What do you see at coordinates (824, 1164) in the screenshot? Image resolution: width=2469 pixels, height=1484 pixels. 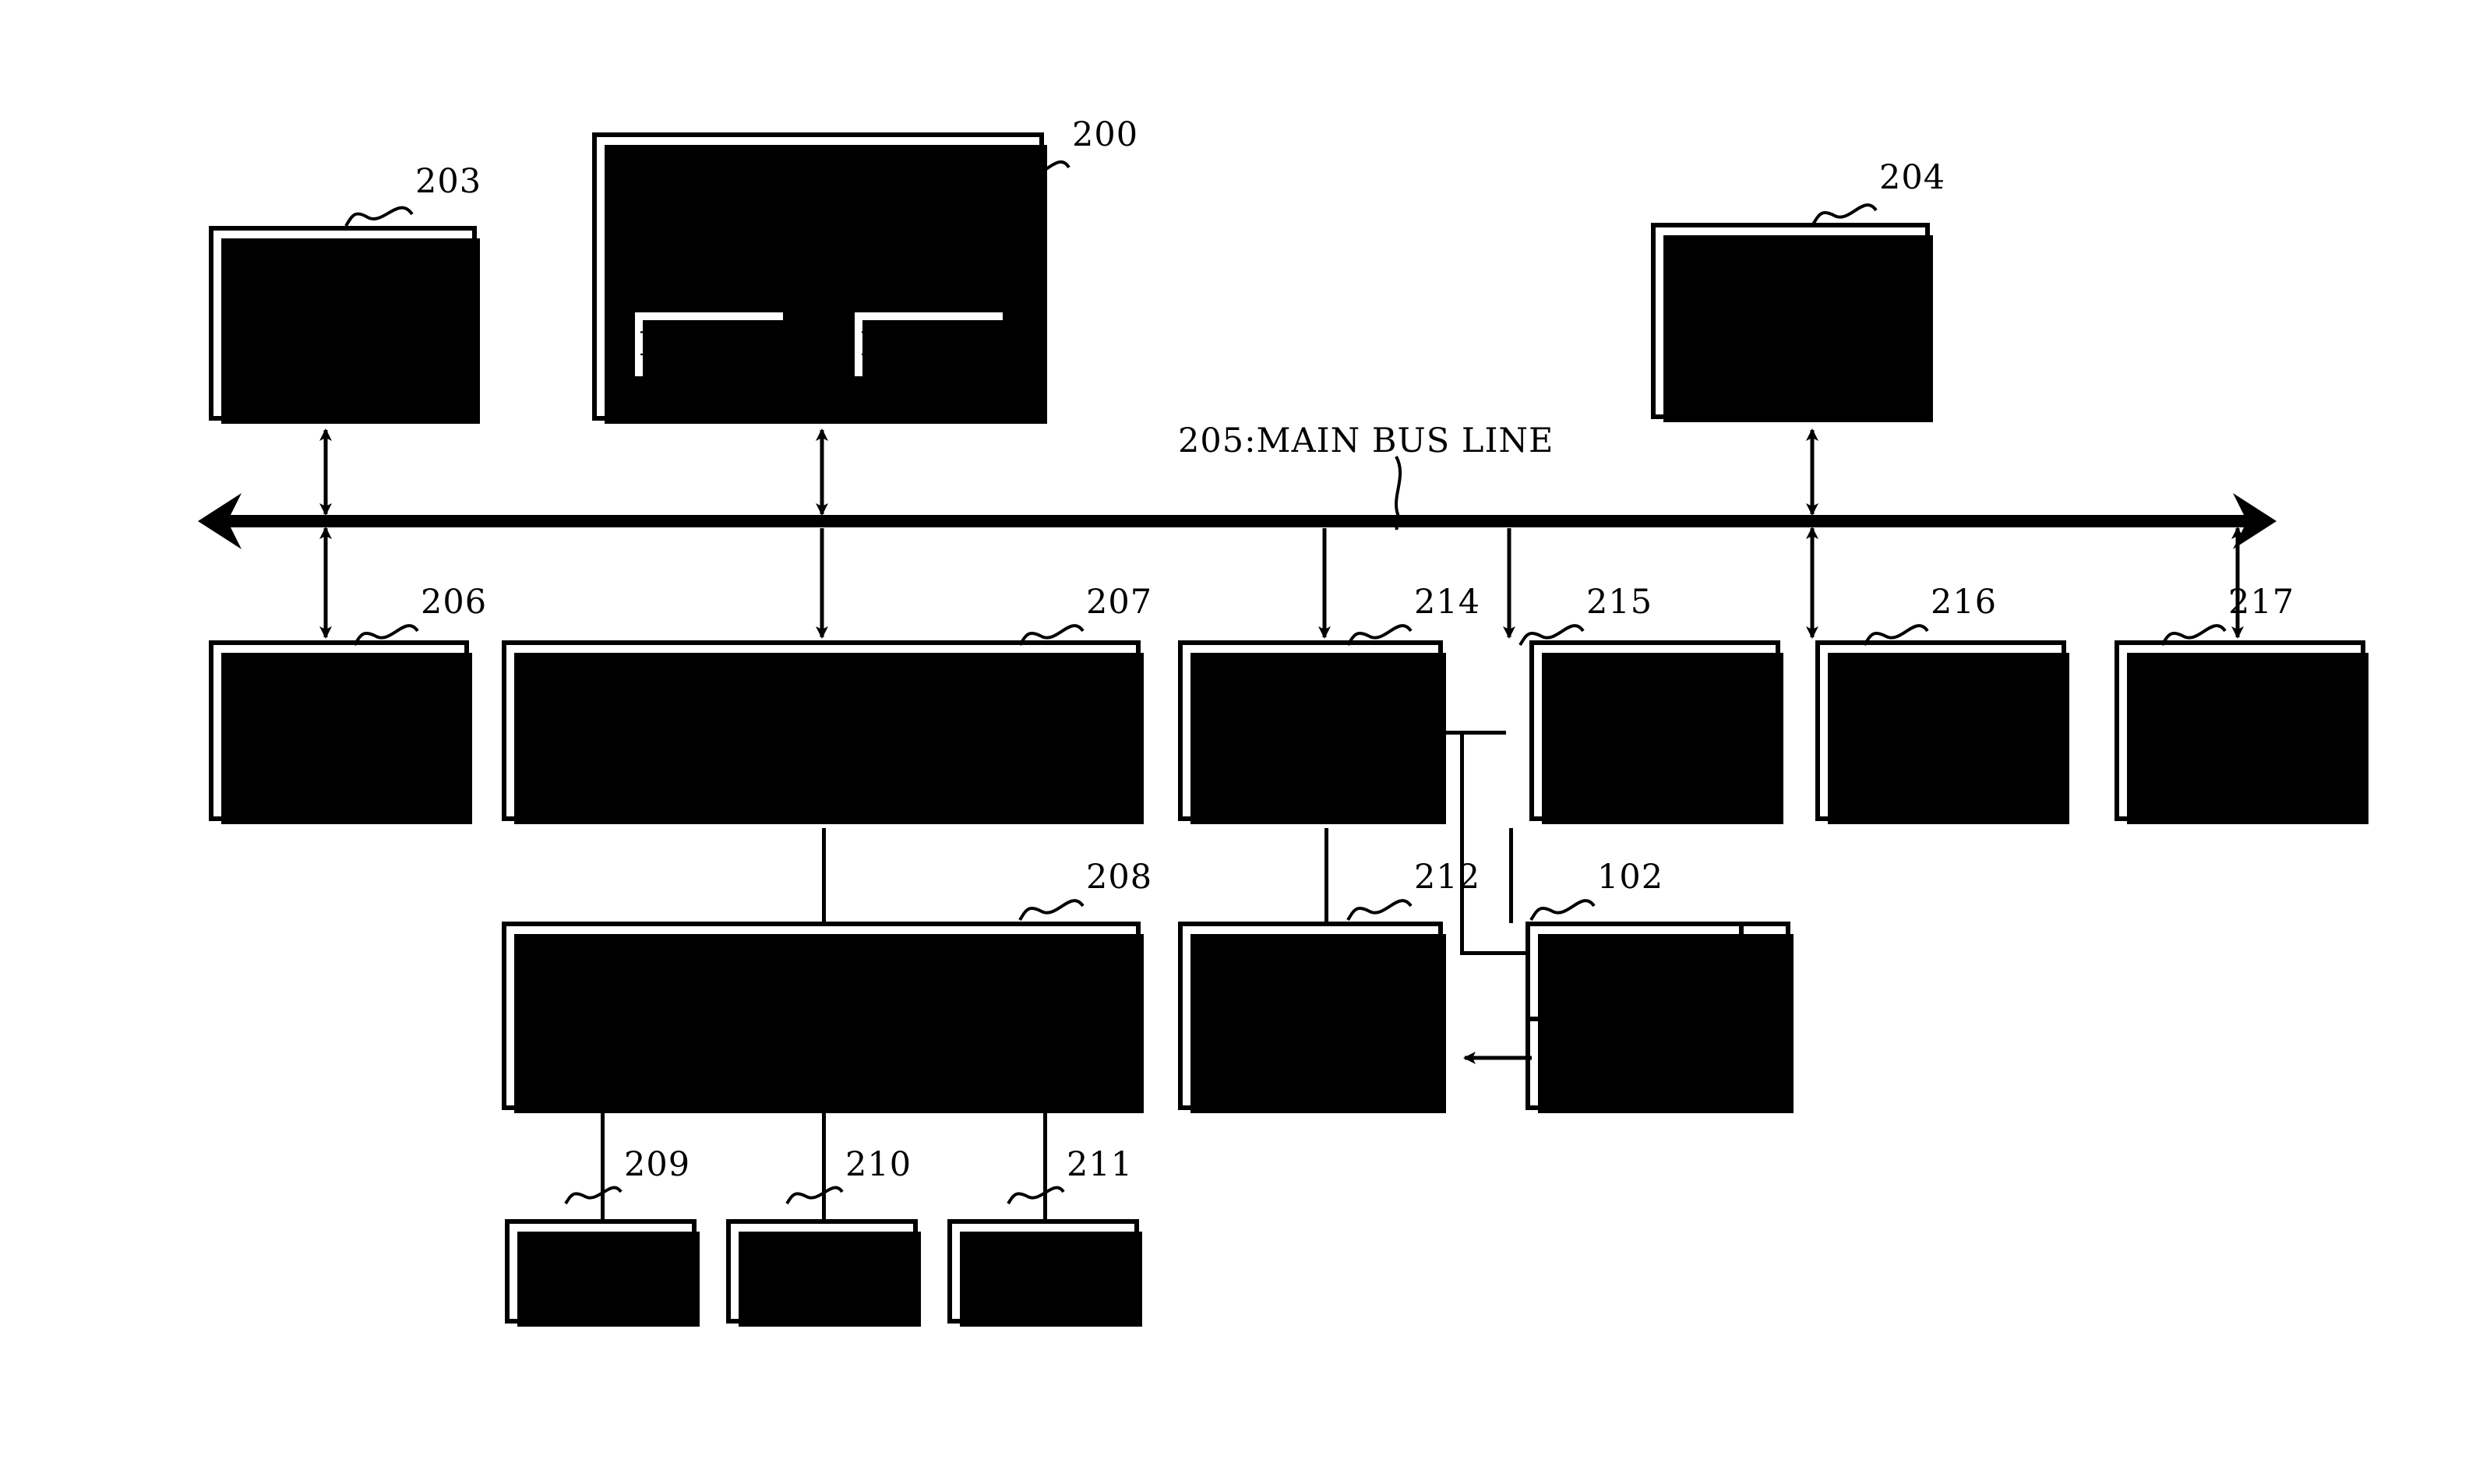 I see `line-motor-to-cap` at bounding box center [824, 1164].